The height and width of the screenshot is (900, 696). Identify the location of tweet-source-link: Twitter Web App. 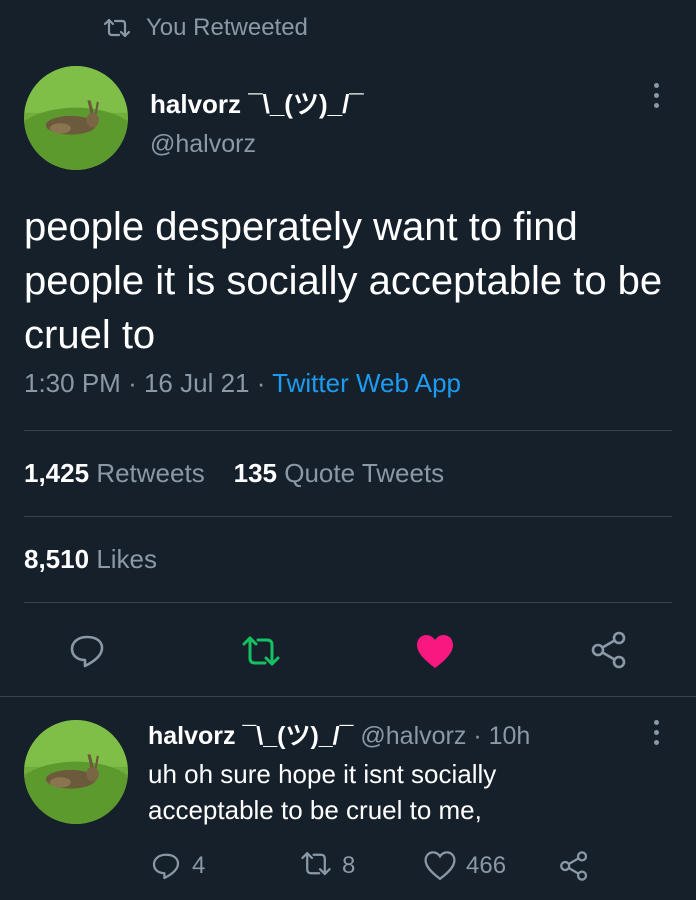
(366, 383).